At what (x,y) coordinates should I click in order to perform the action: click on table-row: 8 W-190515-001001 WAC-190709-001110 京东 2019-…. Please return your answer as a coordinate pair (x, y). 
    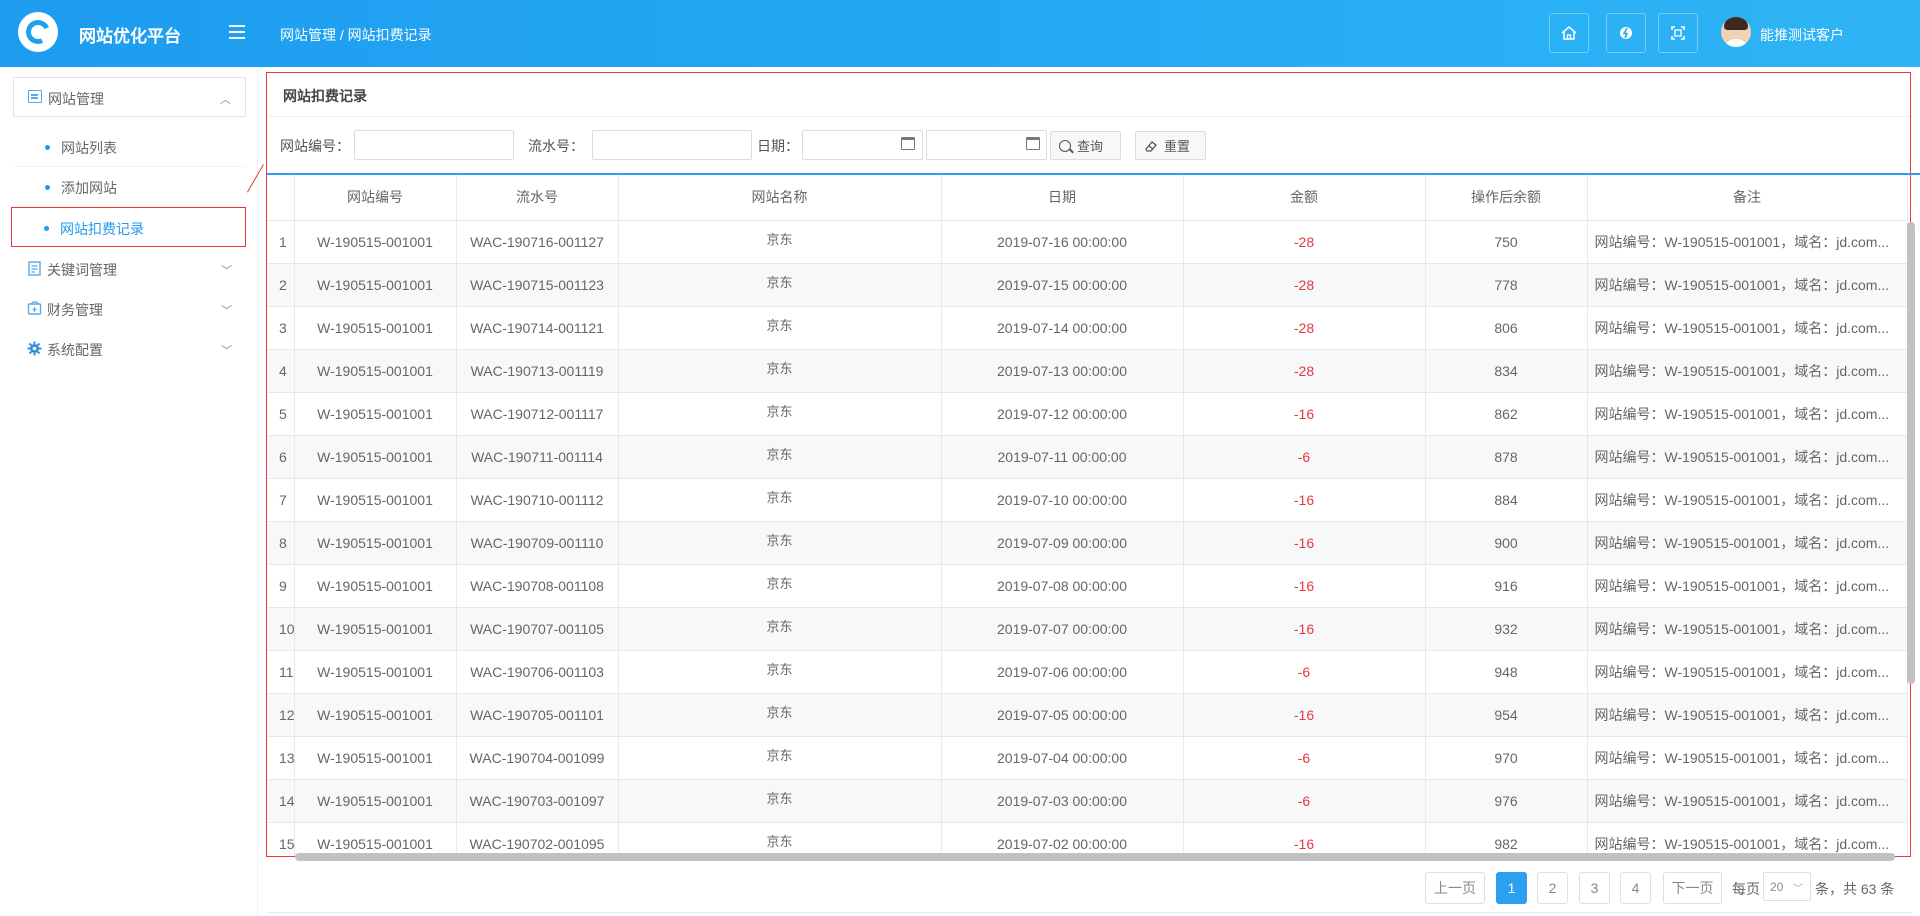
    Looking at the image, I should click on (1087, 543).